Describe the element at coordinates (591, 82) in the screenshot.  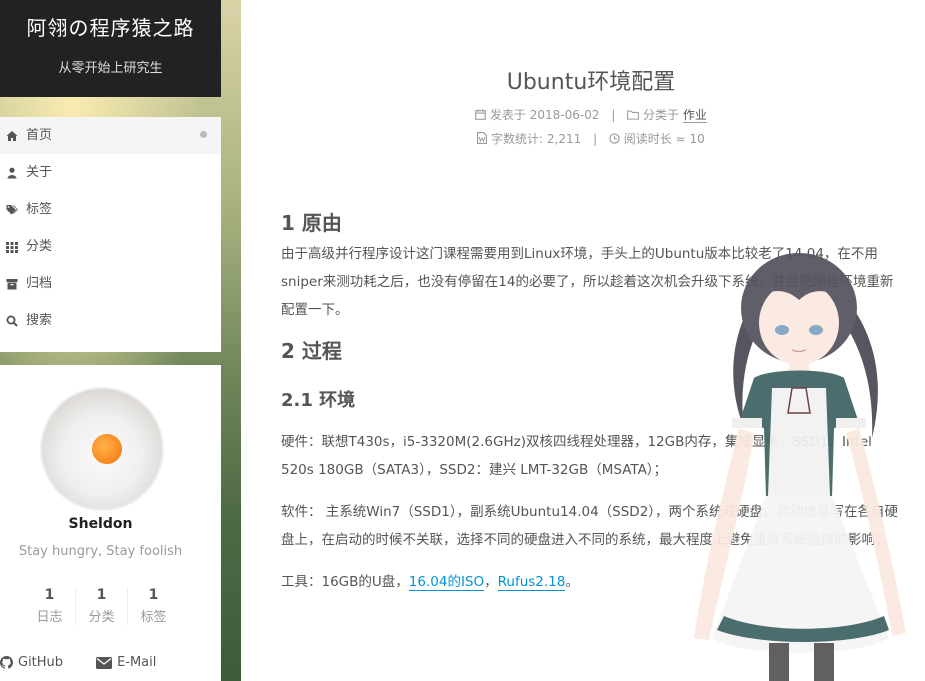
I see `post-title: Ubuntu环境配置` at that location.